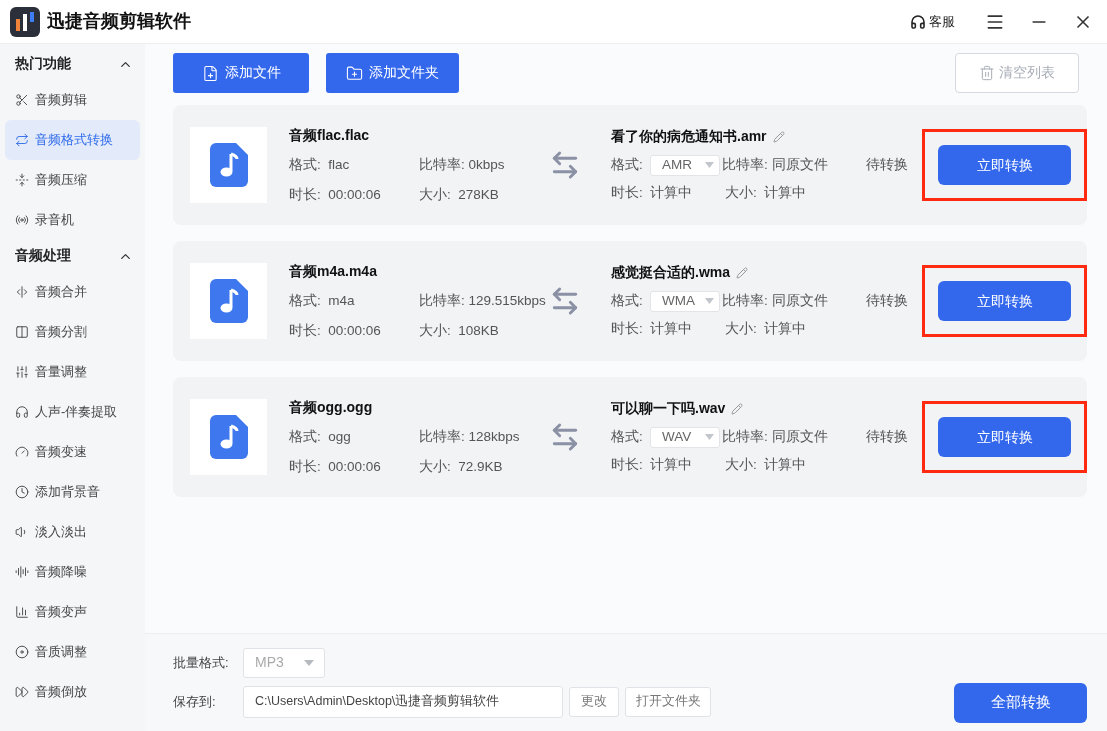 Image resolution: width=1107 pixels, height=731 pixels. Describe the element at coordinates (482, 301) in the screenshot. I see `source-bitrate: 比特率: 129.515kbps` at that location.